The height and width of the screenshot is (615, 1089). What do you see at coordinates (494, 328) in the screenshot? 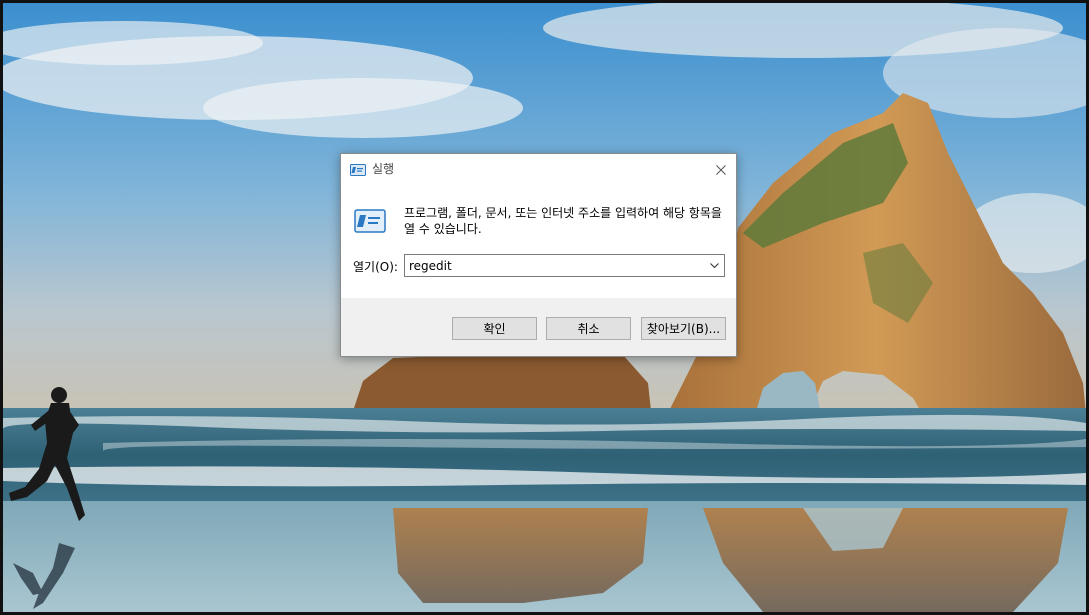
I see `ok-button: 확인` at bounding box center [494, 328].